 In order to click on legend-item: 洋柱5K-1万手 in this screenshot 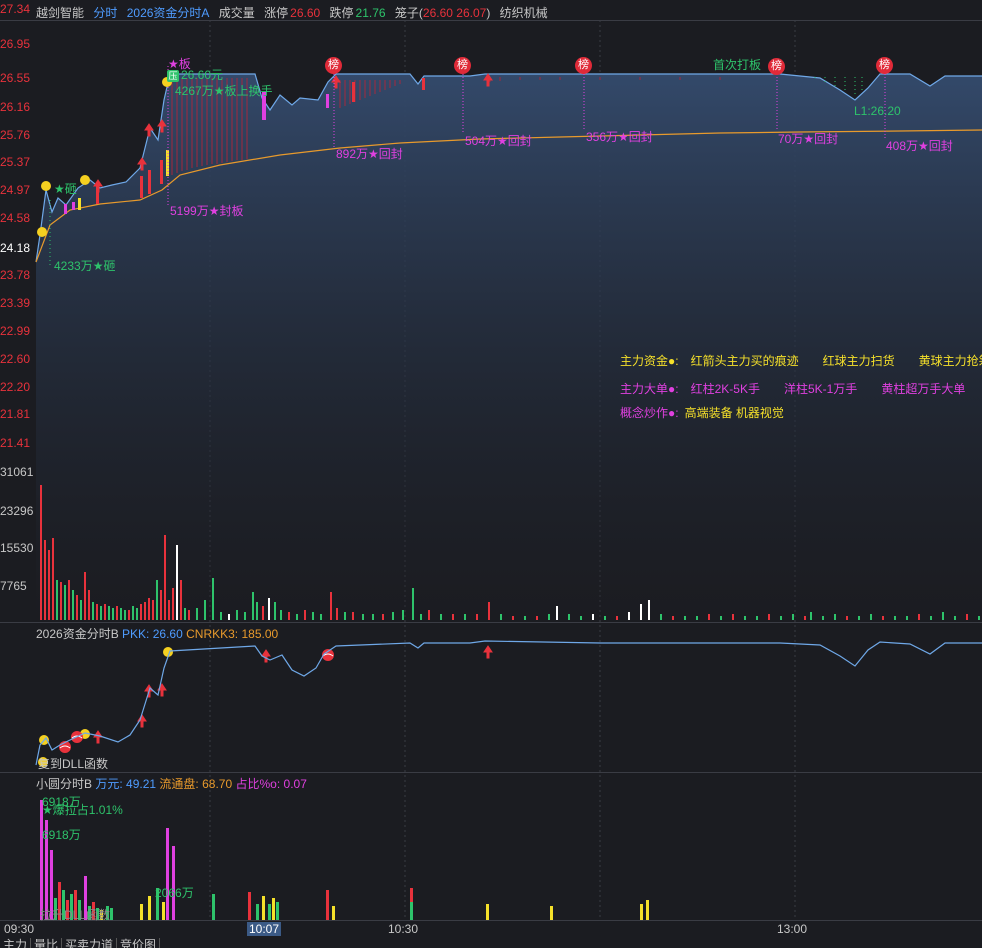, I will do `click(820, 389)`.